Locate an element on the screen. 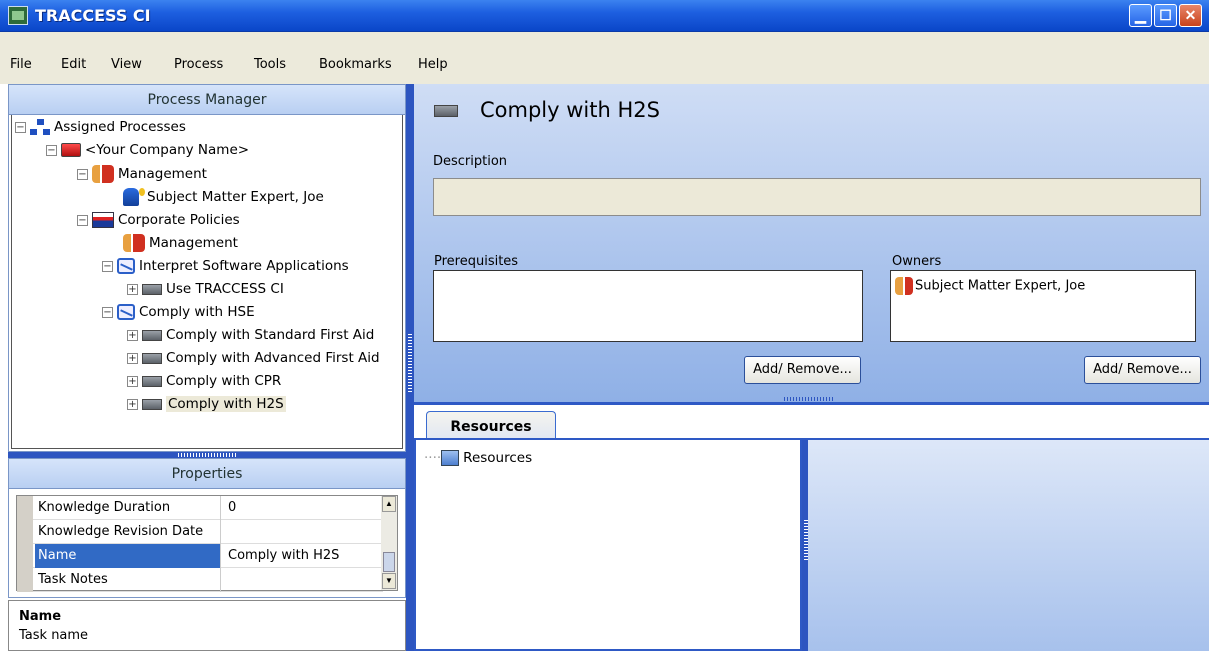  tree-item-corporate-policies: − Corporate Policies is located at coordinates (158, 220).